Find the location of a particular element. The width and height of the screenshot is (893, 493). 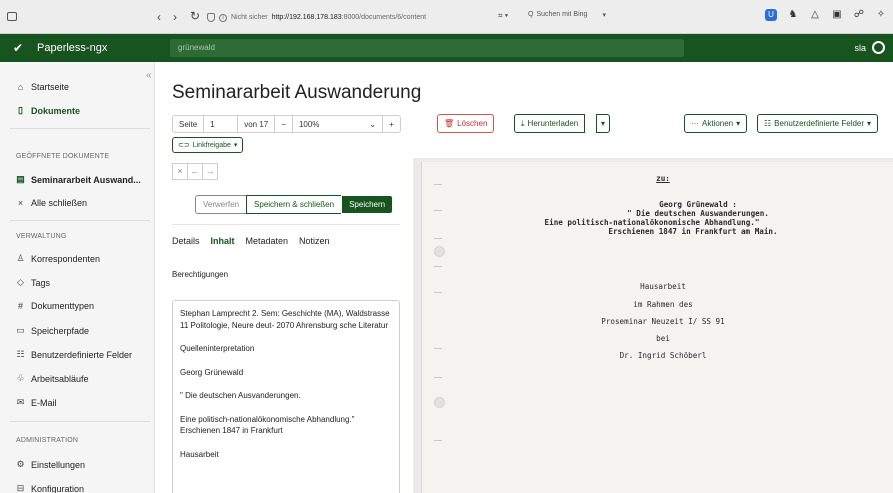

sidebar-item-custom-fields: ☷ Benutzerdefinierte Felder is located at coordinates (74, 354).